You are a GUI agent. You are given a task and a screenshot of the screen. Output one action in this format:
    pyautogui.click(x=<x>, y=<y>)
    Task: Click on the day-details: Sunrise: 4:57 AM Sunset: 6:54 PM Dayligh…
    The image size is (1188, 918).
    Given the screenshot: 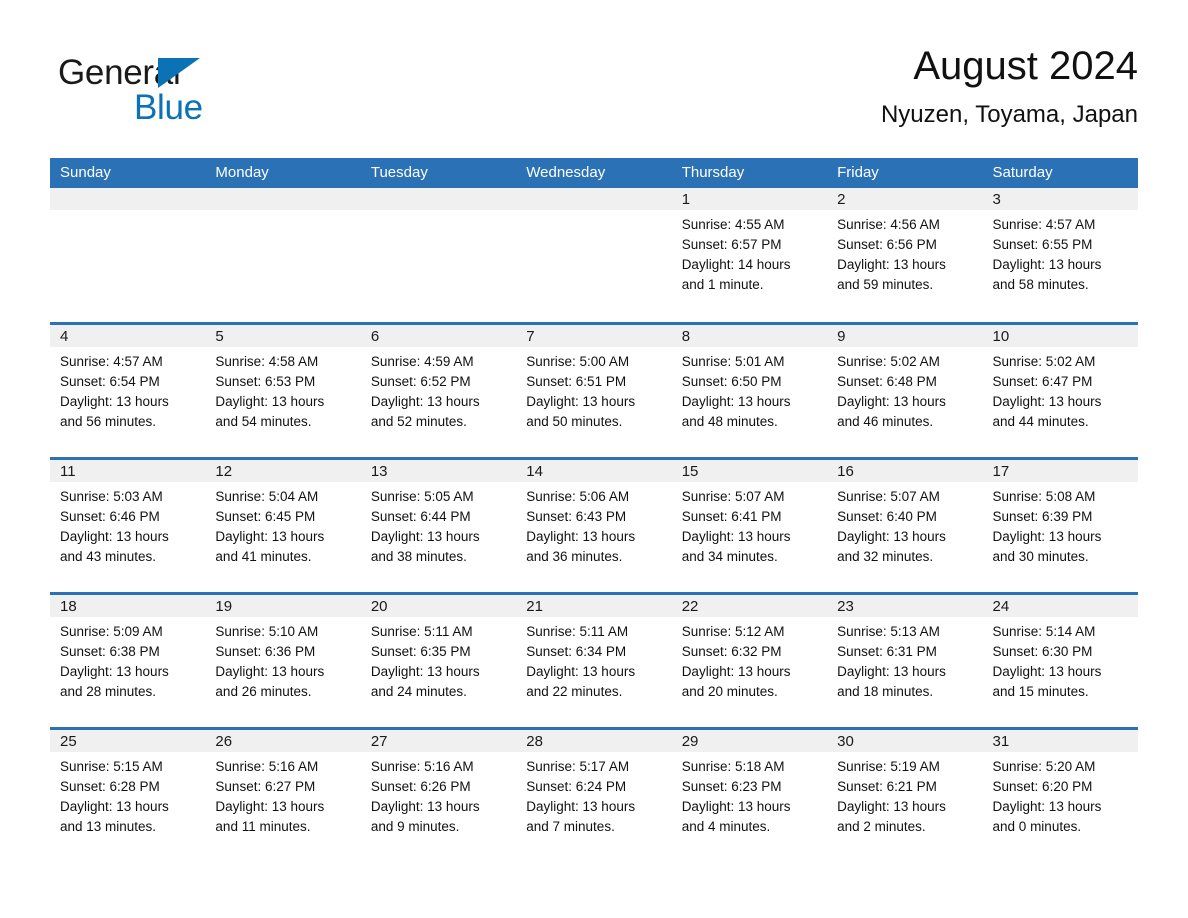 What is the action you would take?
    pyautogui.click(x=127, y=389)
    